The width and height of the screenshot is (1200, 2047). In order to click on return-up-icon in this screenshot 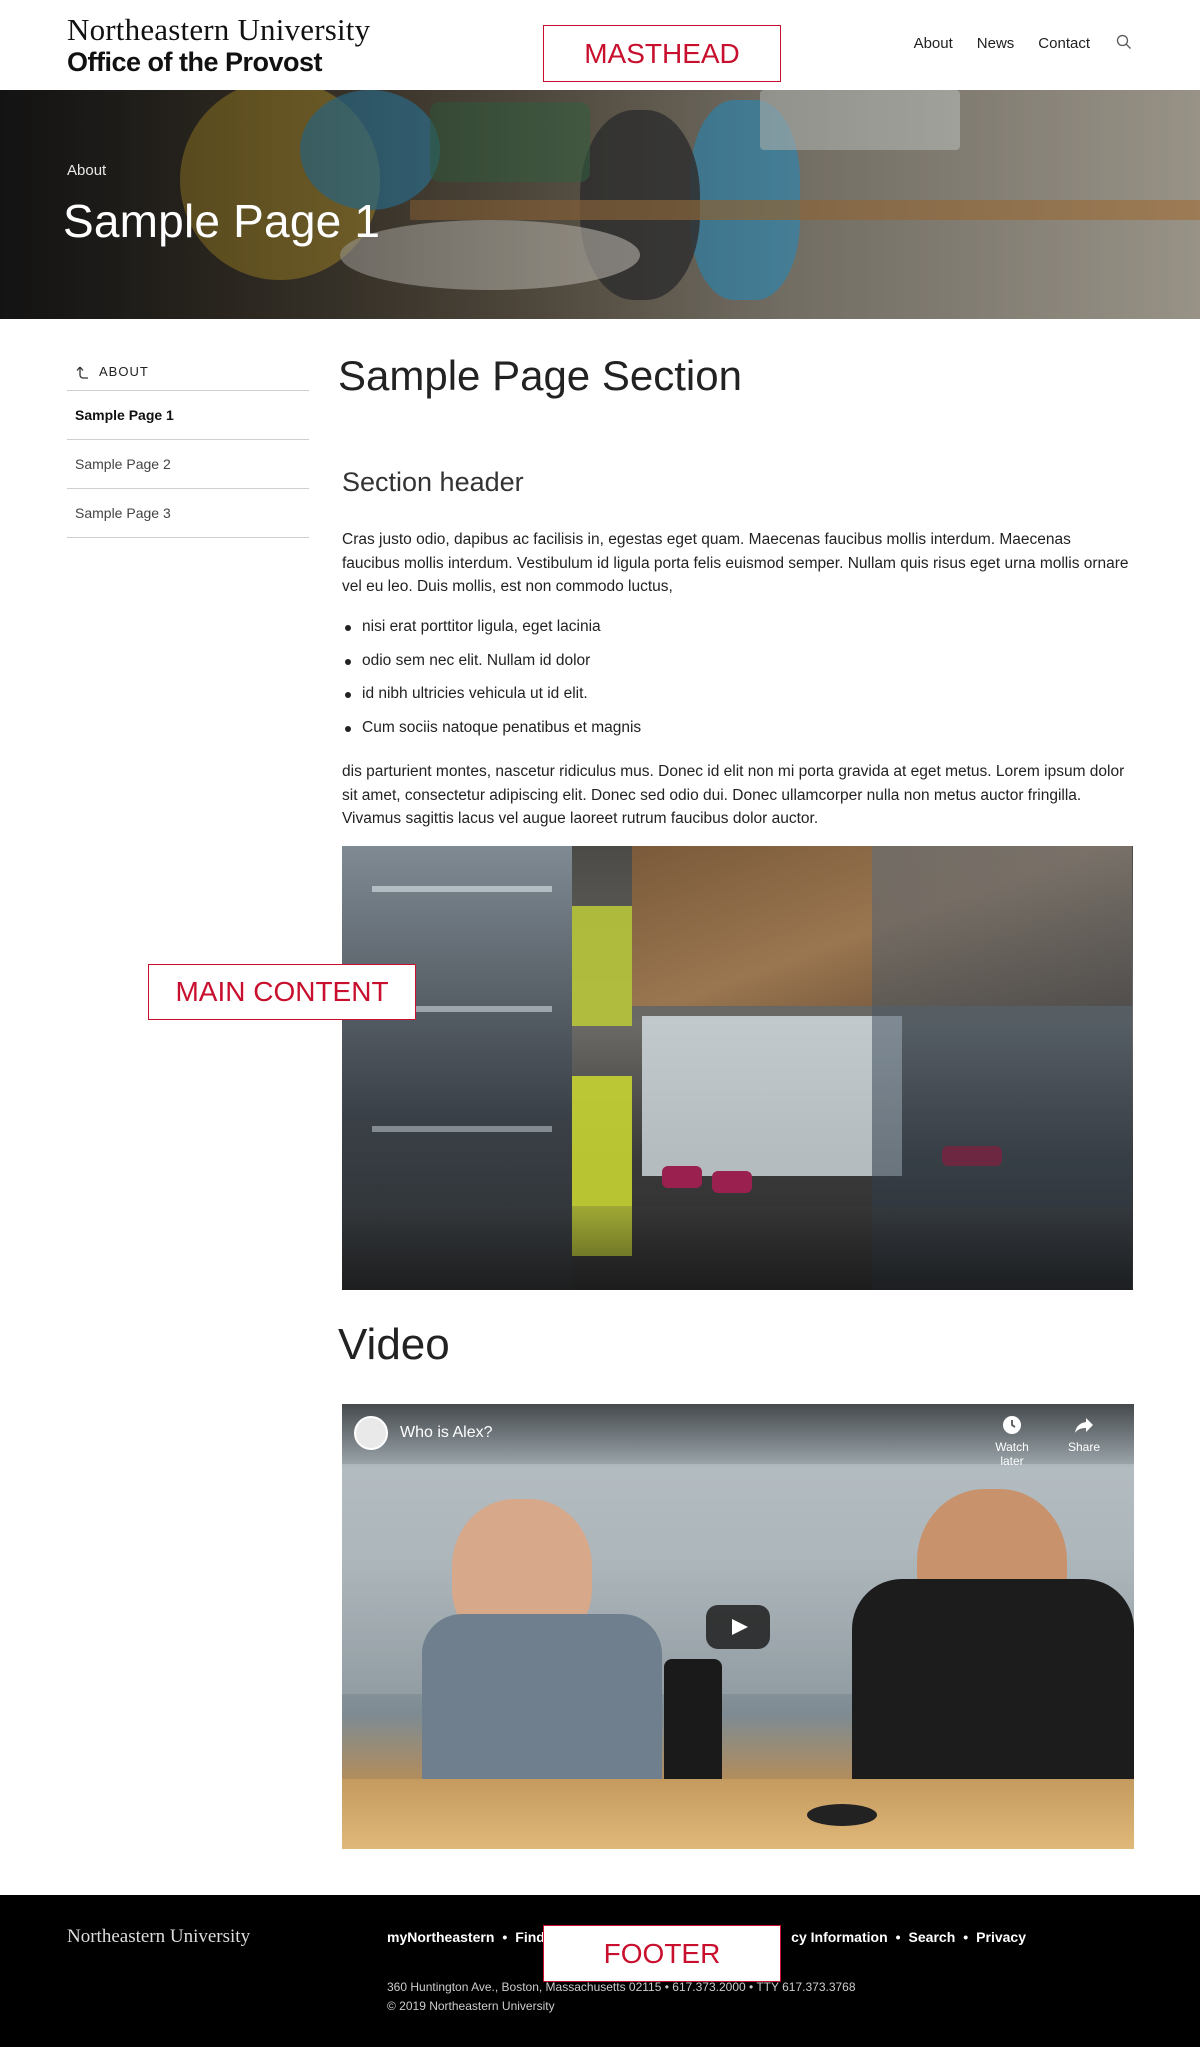, I will do `click(82, 372)`.